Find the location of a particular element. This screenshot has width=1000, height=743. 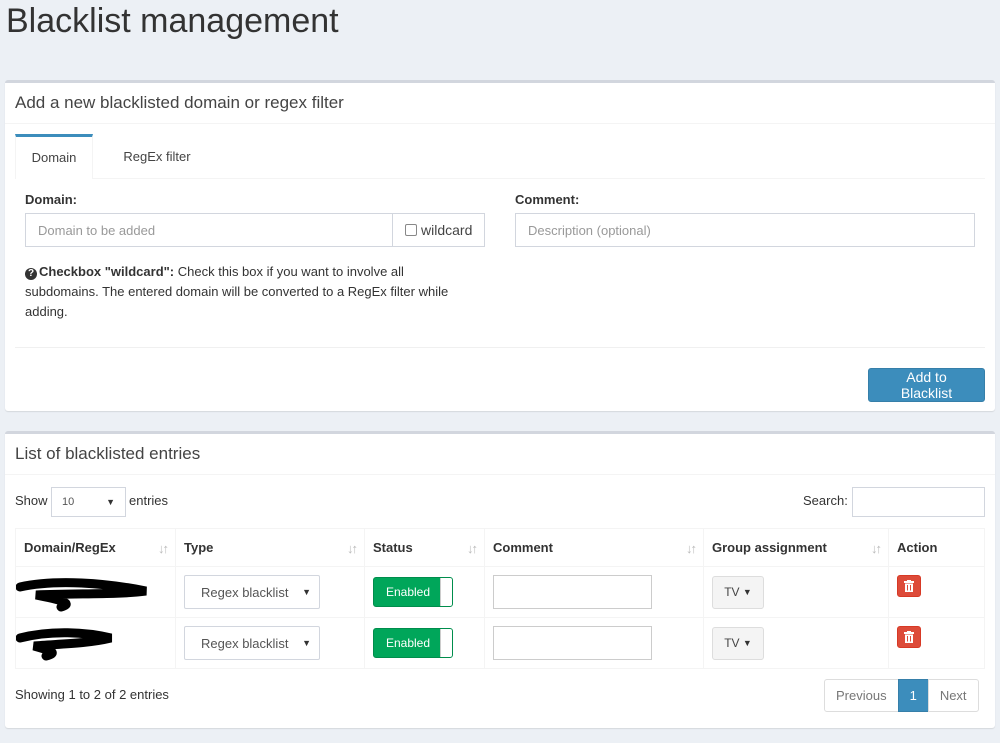

table-info: Showing 1 to 2 of 2 entries is located at coordinates (92, 694).